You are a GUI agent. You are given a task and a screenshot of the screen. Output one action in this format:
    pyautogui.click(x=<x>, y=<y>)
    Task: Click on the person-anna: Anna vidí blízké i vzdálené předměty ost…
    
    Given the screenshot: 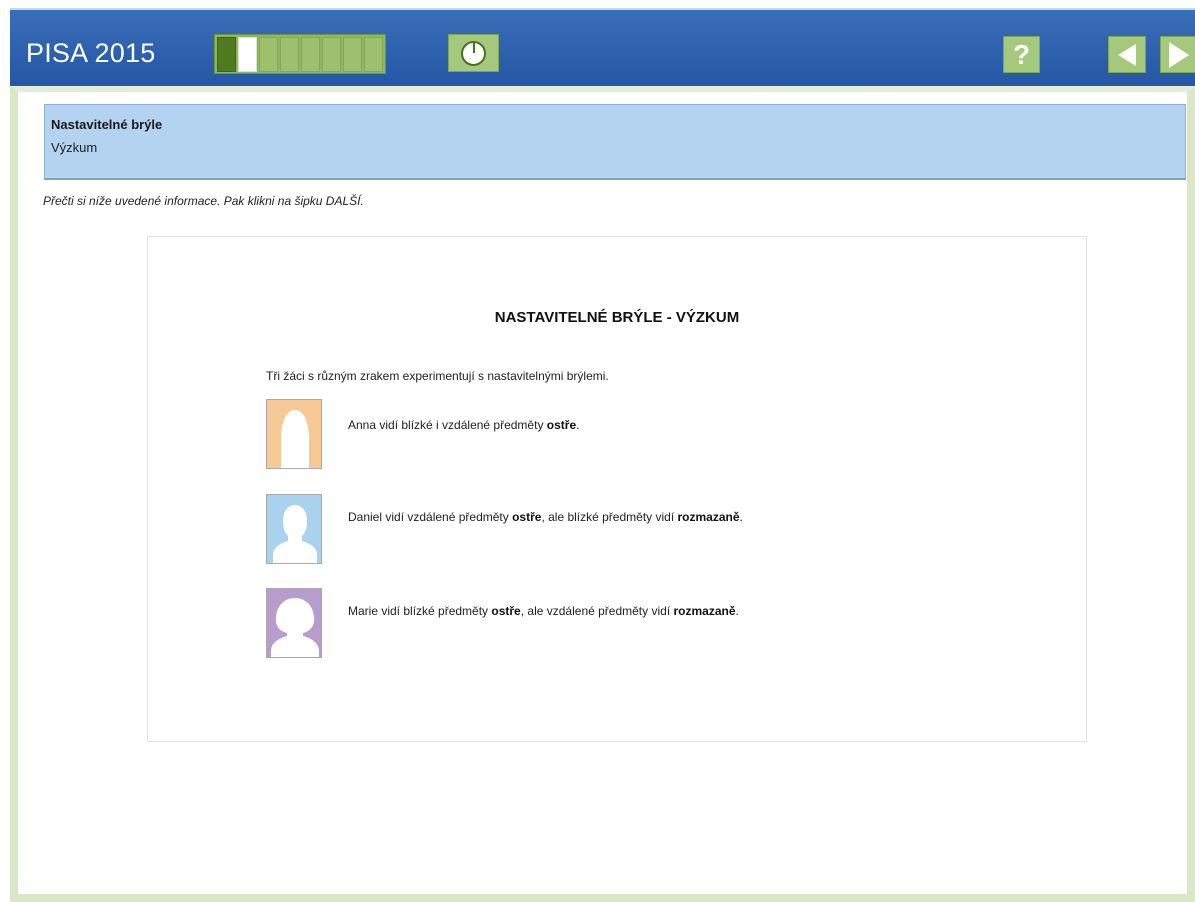 What is the action you would take?
    pyautogui.click(x=546, y=434)
    